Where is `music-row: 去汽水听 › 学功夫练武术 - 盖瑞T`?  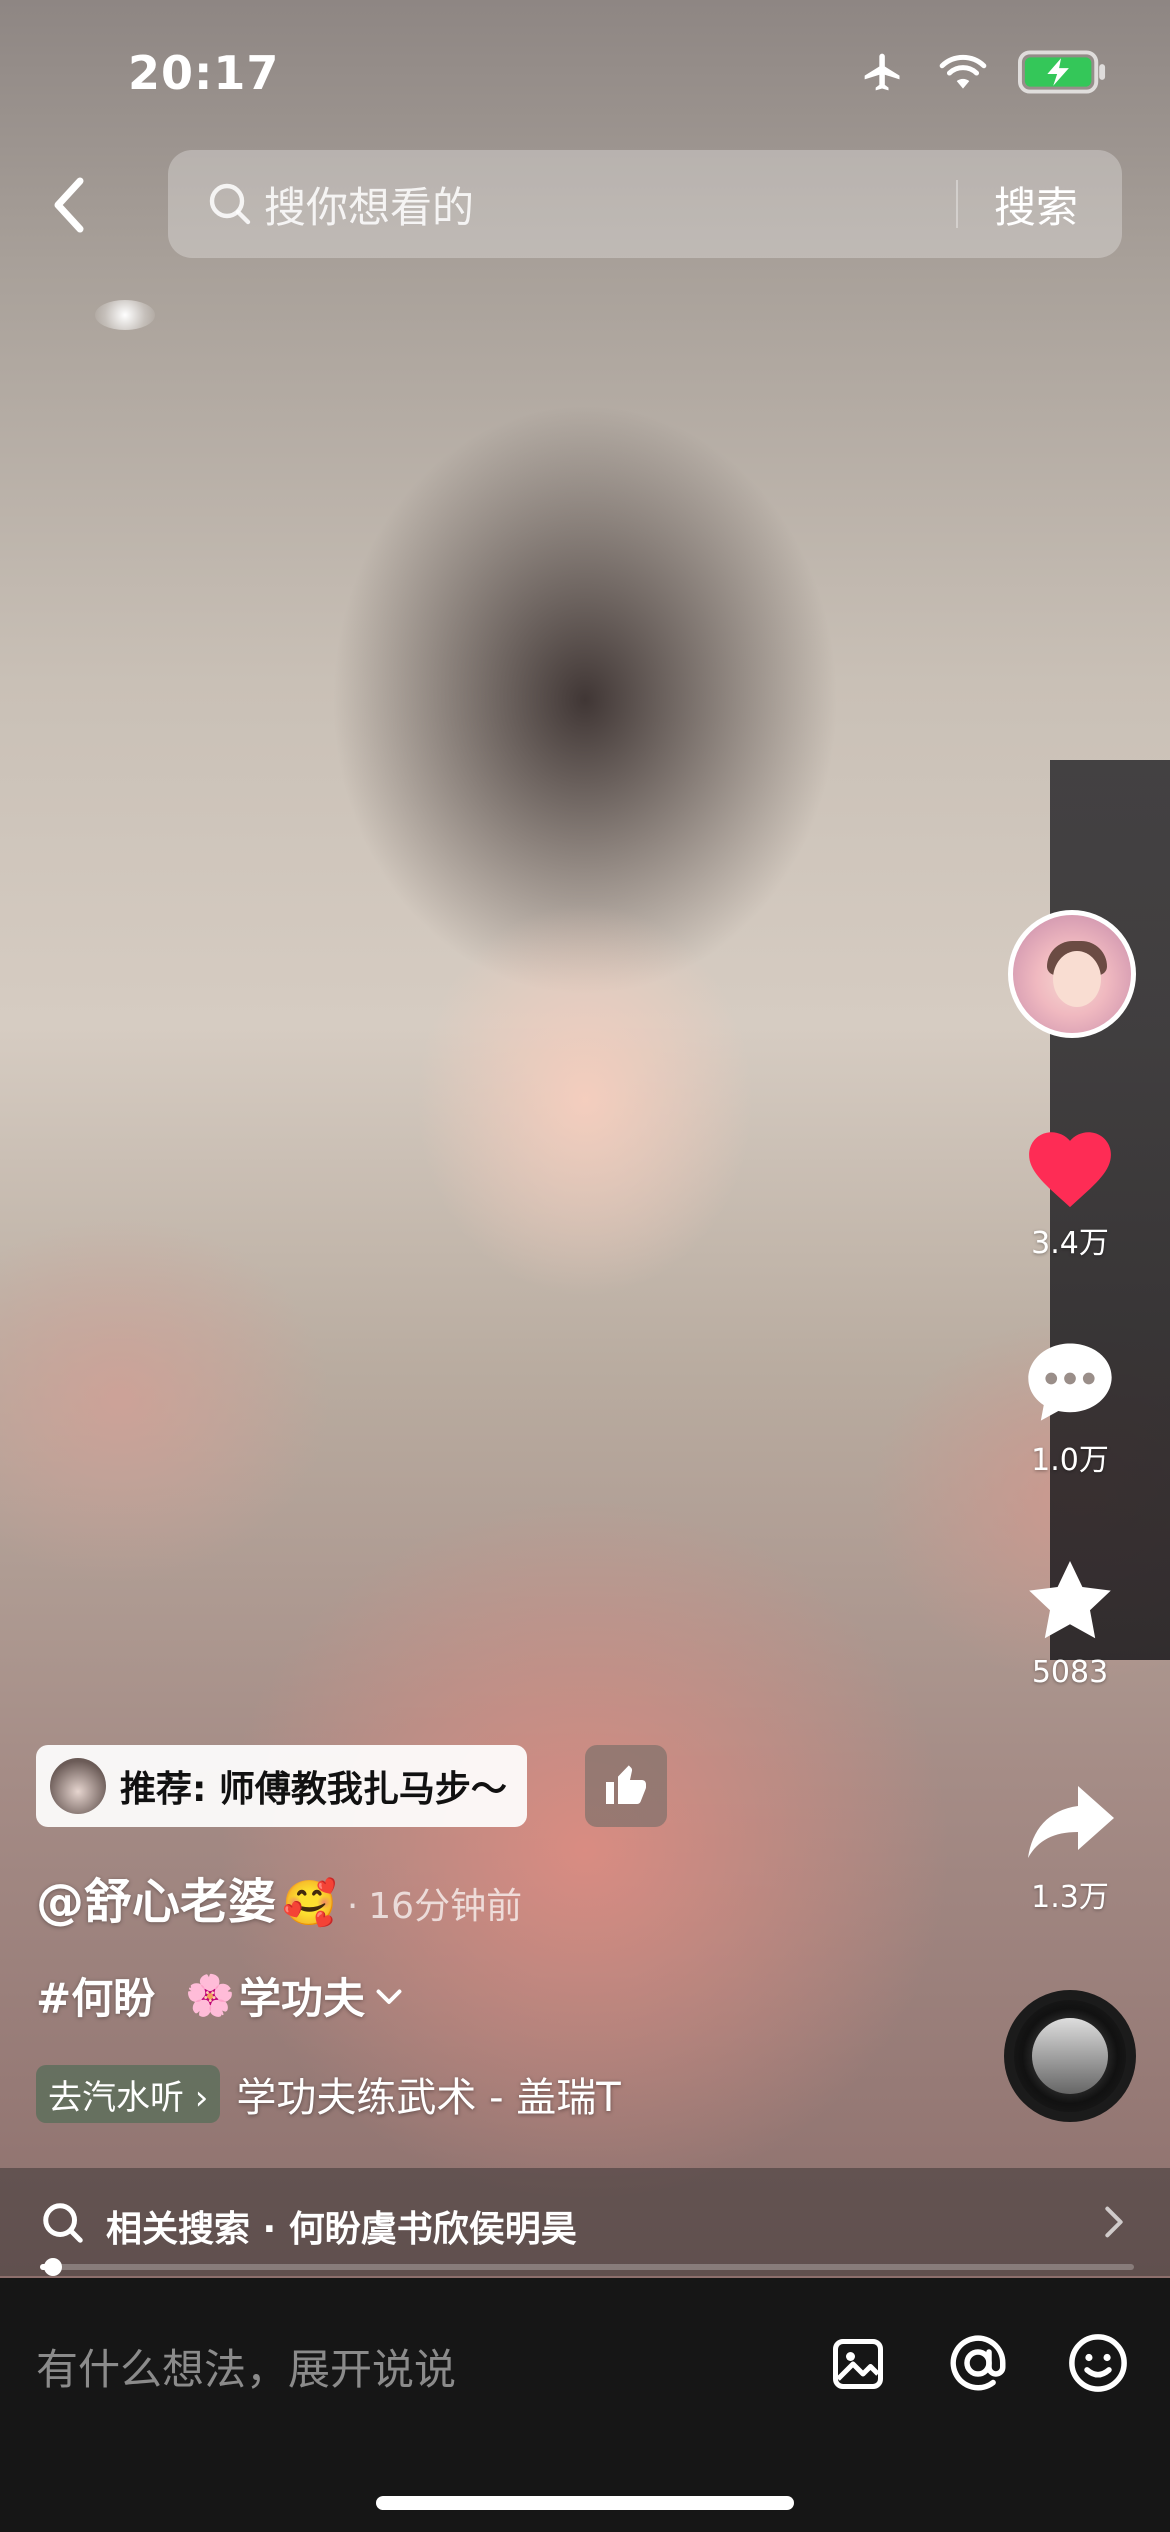
music-row: 去汽水听 › 学功夫练武术 - 盖瑞T is located at coordinates (328, 2094).